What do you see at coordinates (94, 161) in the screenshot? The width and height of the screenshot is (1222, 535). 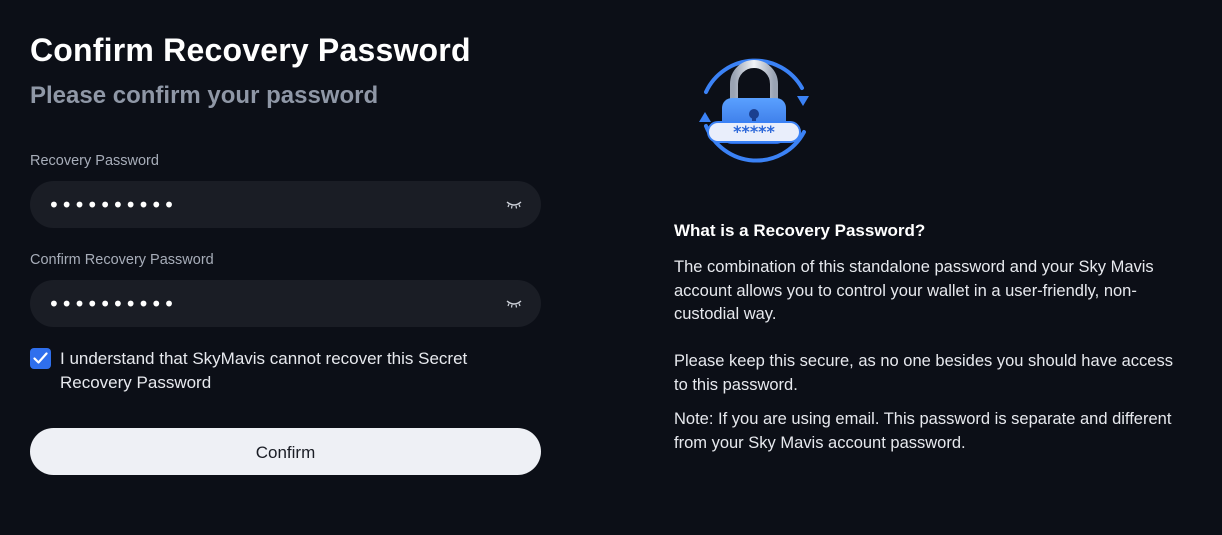 I see `recovery-password-label: Recovery Password` at bounding box center [94, 161].